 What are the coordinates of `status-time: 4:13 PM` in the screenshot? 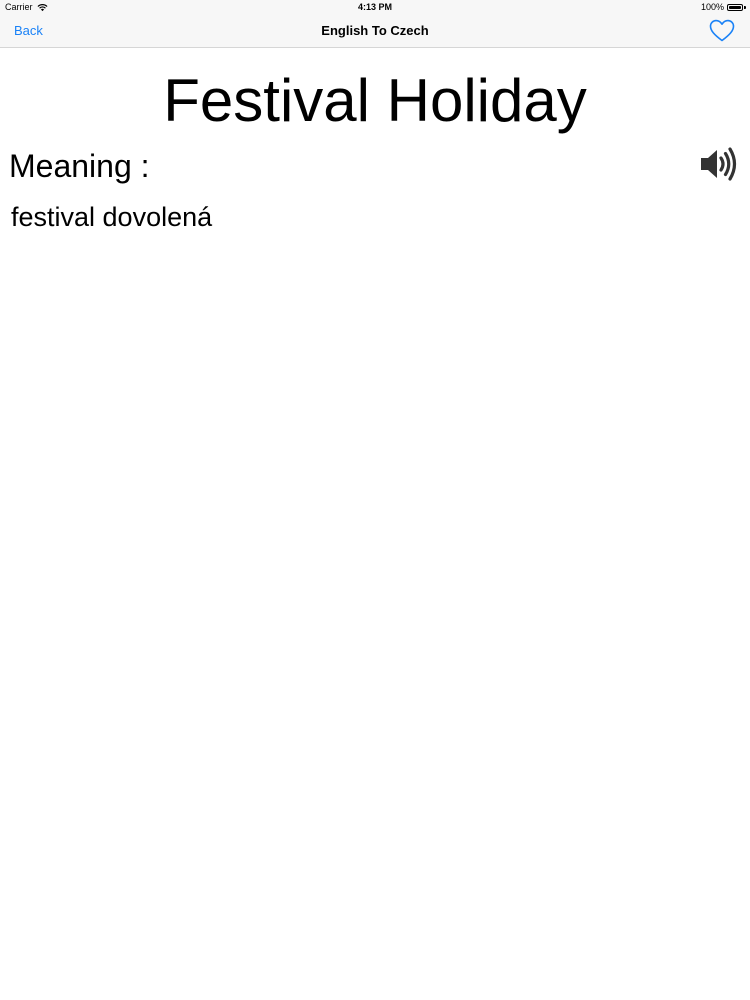 It's located at (374, 7).